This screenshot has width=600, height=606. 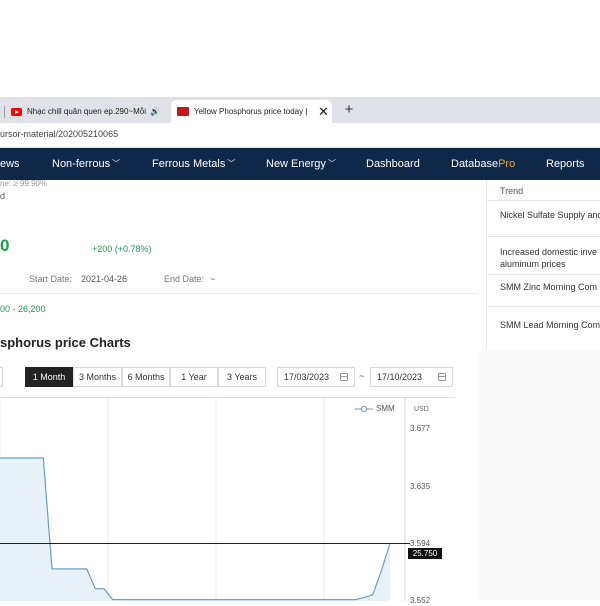 I want to click on nav-item-database-pro: DatabasePro, so click(x=483, y=164).